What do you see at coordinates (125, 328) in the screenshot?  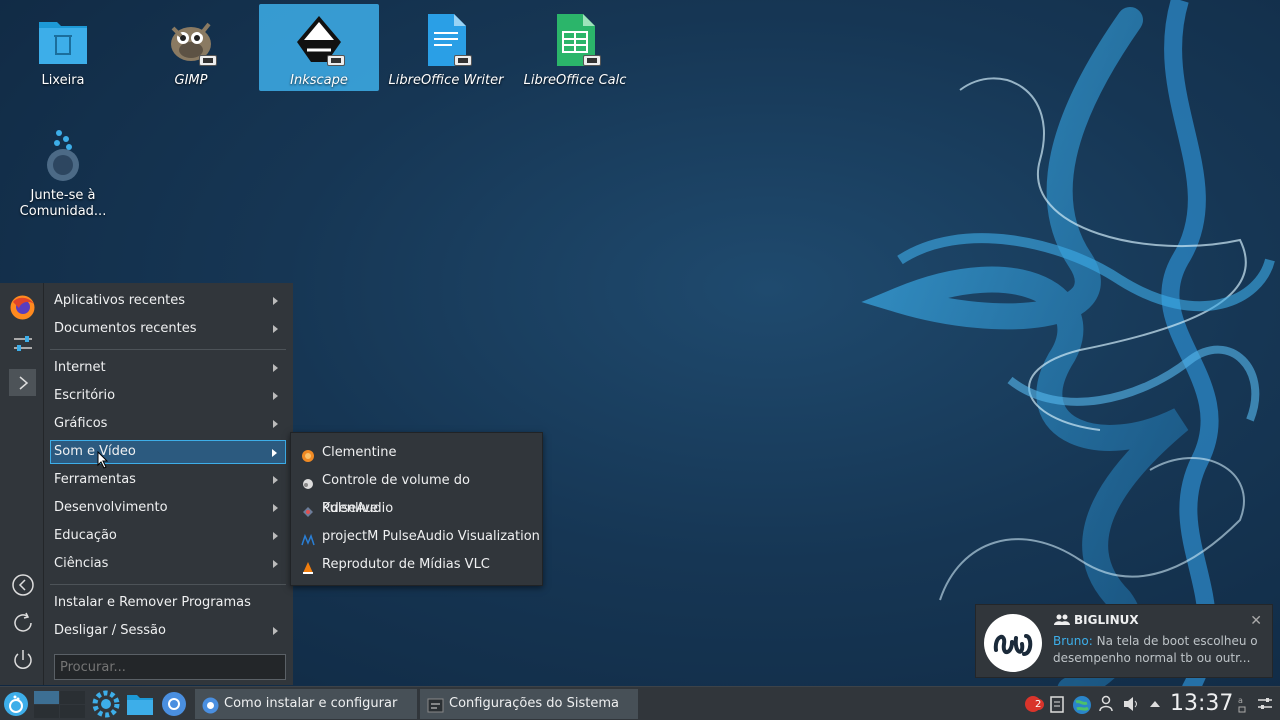 I see `menu-item-label: Documentos recentes` at bounding box center [125, 328].